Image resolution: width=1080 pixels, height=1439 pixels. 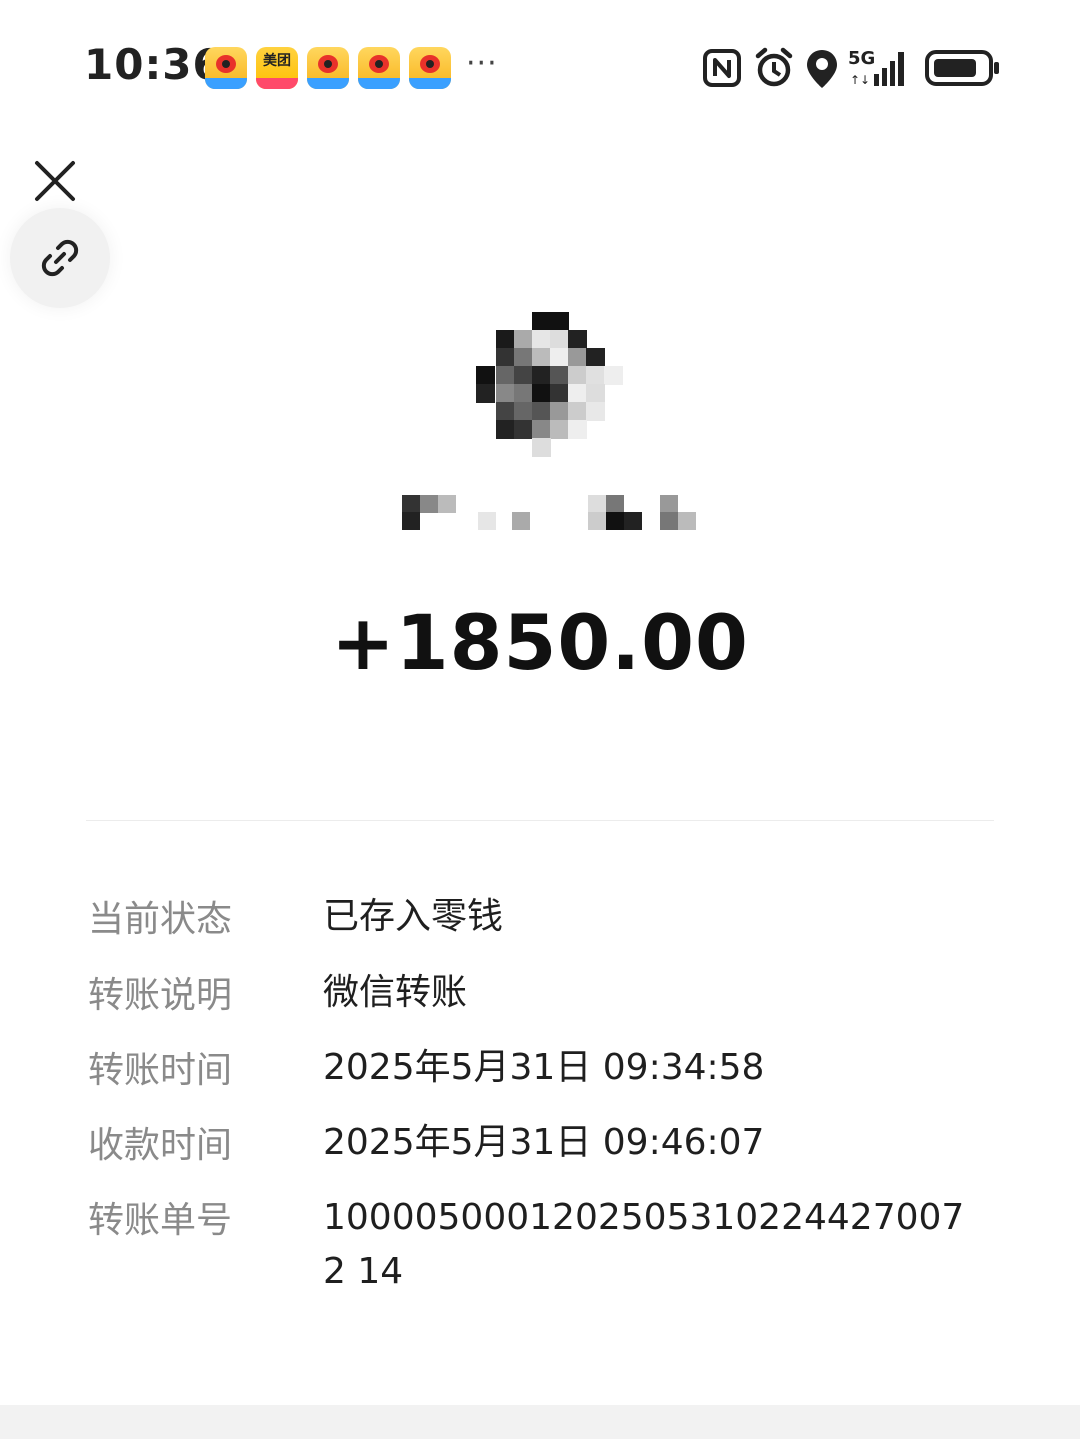 I want to click on close-icon, so click(x=55, y=181).